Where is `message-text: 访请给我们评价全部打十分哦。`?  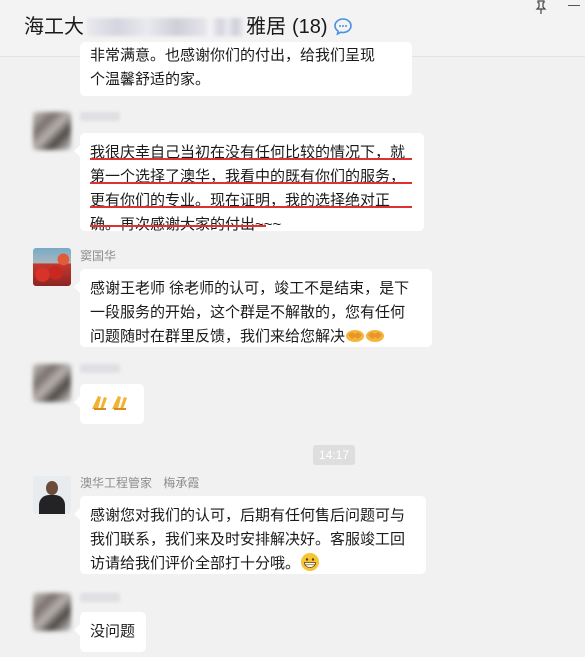
message-text: 访请给我们评价全部打十分哦。 is located at coordinates (195, 563).